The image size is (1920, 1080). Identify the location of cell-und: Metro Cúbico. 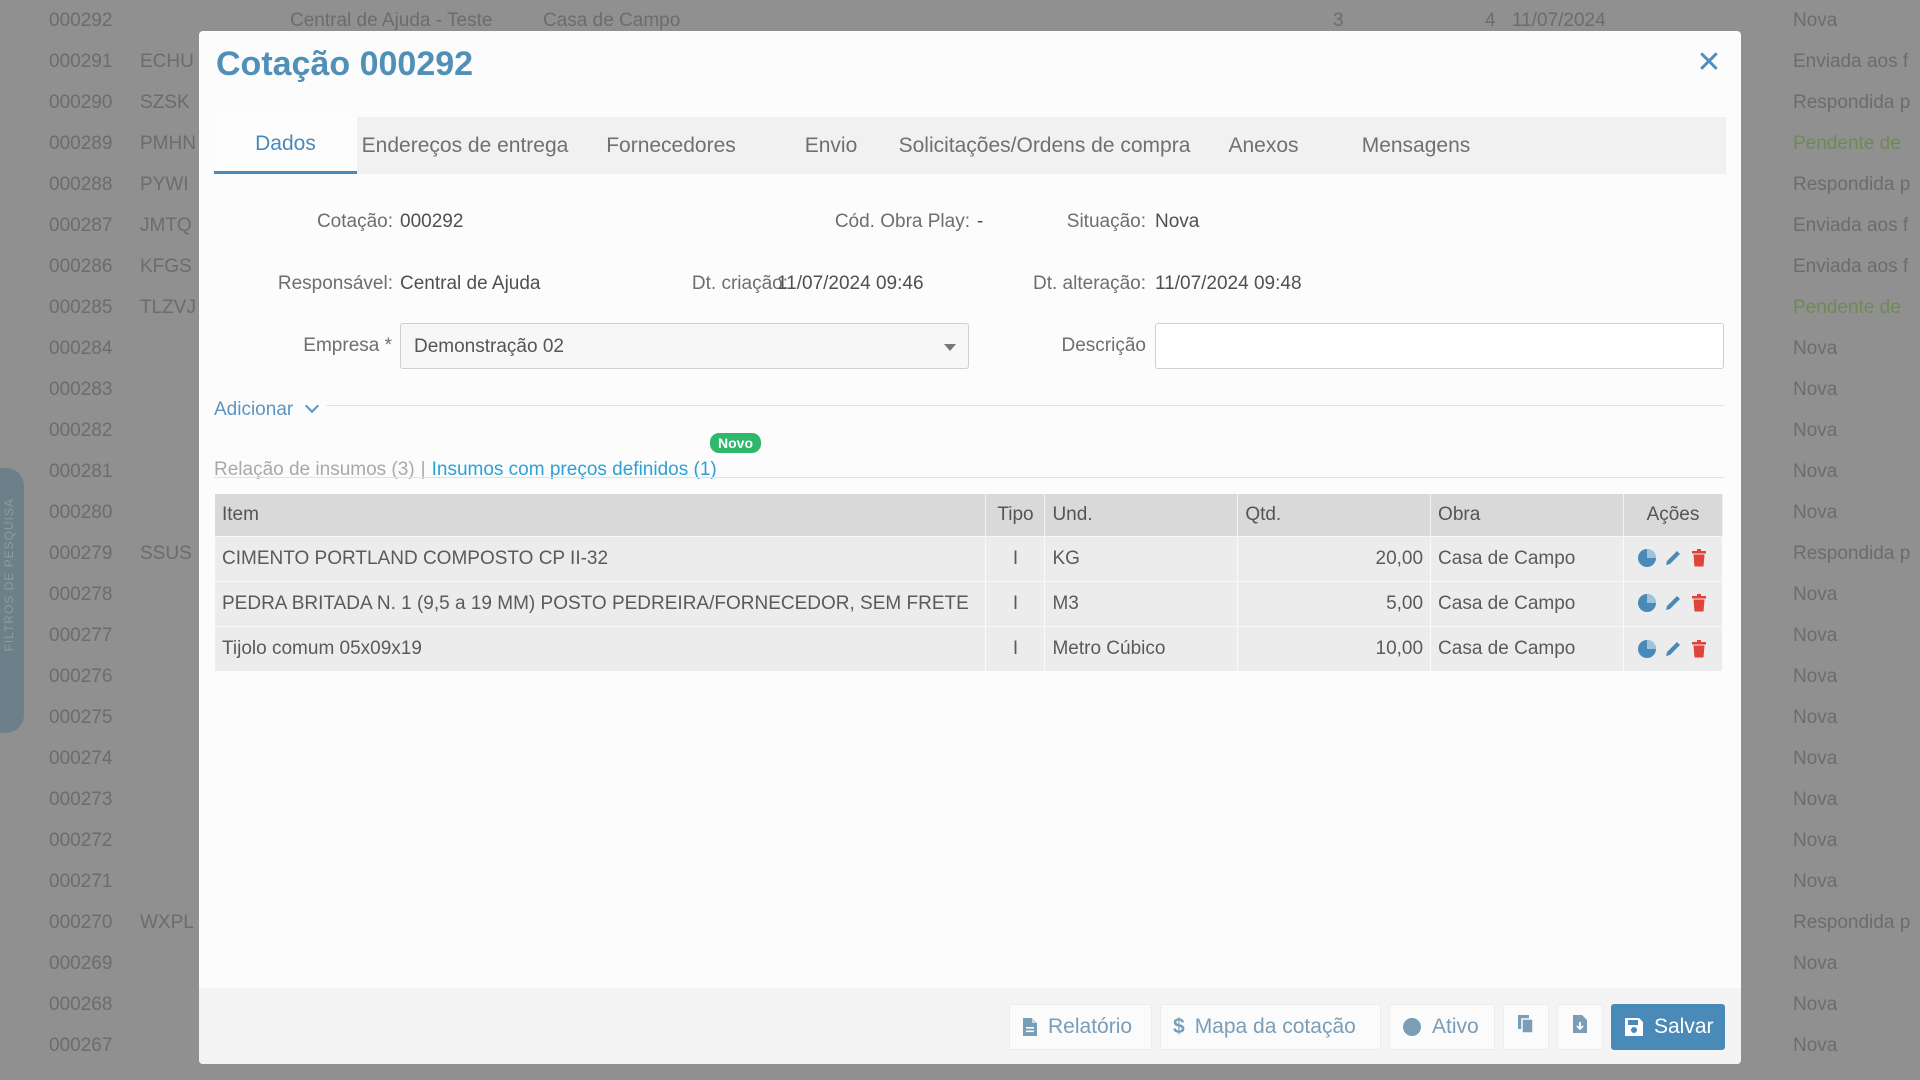
(1141, 648).